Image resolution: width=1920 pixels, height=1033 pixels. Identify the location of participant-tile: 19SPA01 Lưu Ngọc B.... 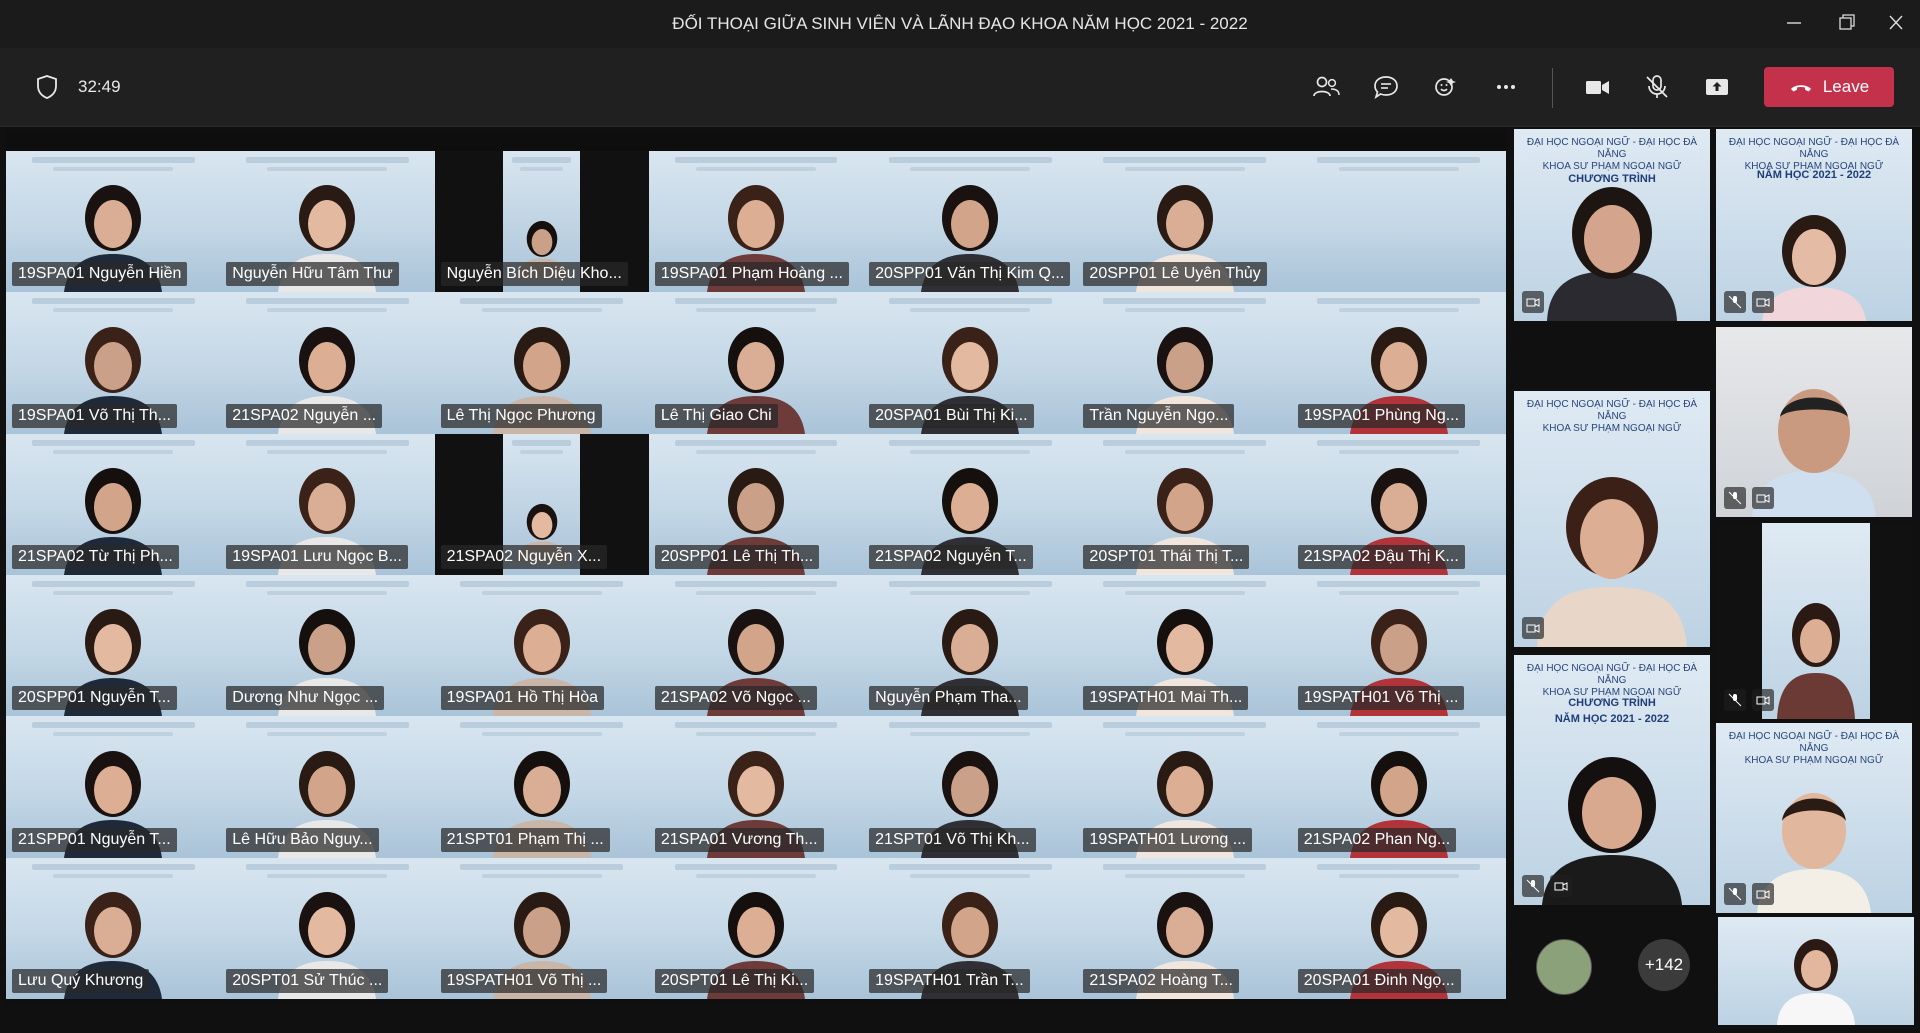
(327, 504).